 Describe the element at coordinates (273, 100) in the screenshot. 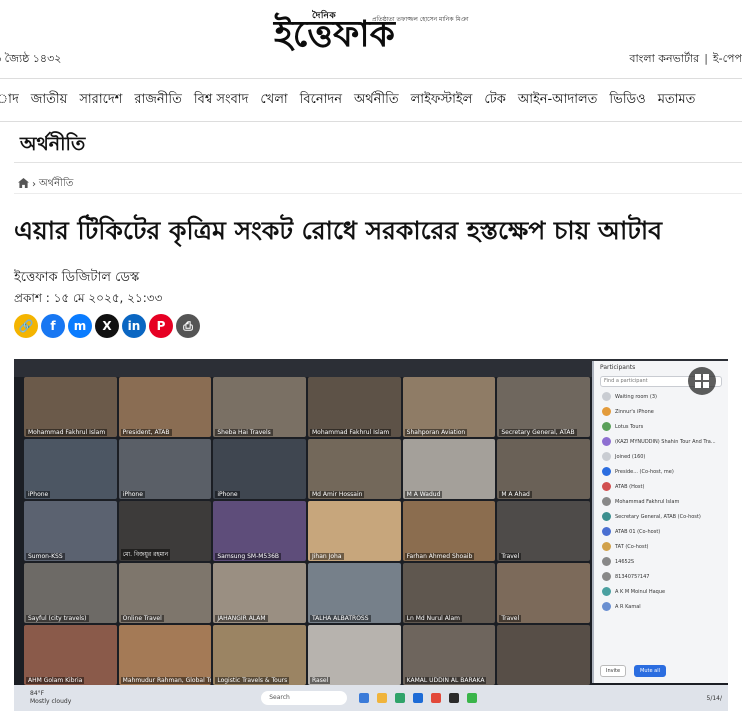

I see `nav-item: খেলা` at that location.